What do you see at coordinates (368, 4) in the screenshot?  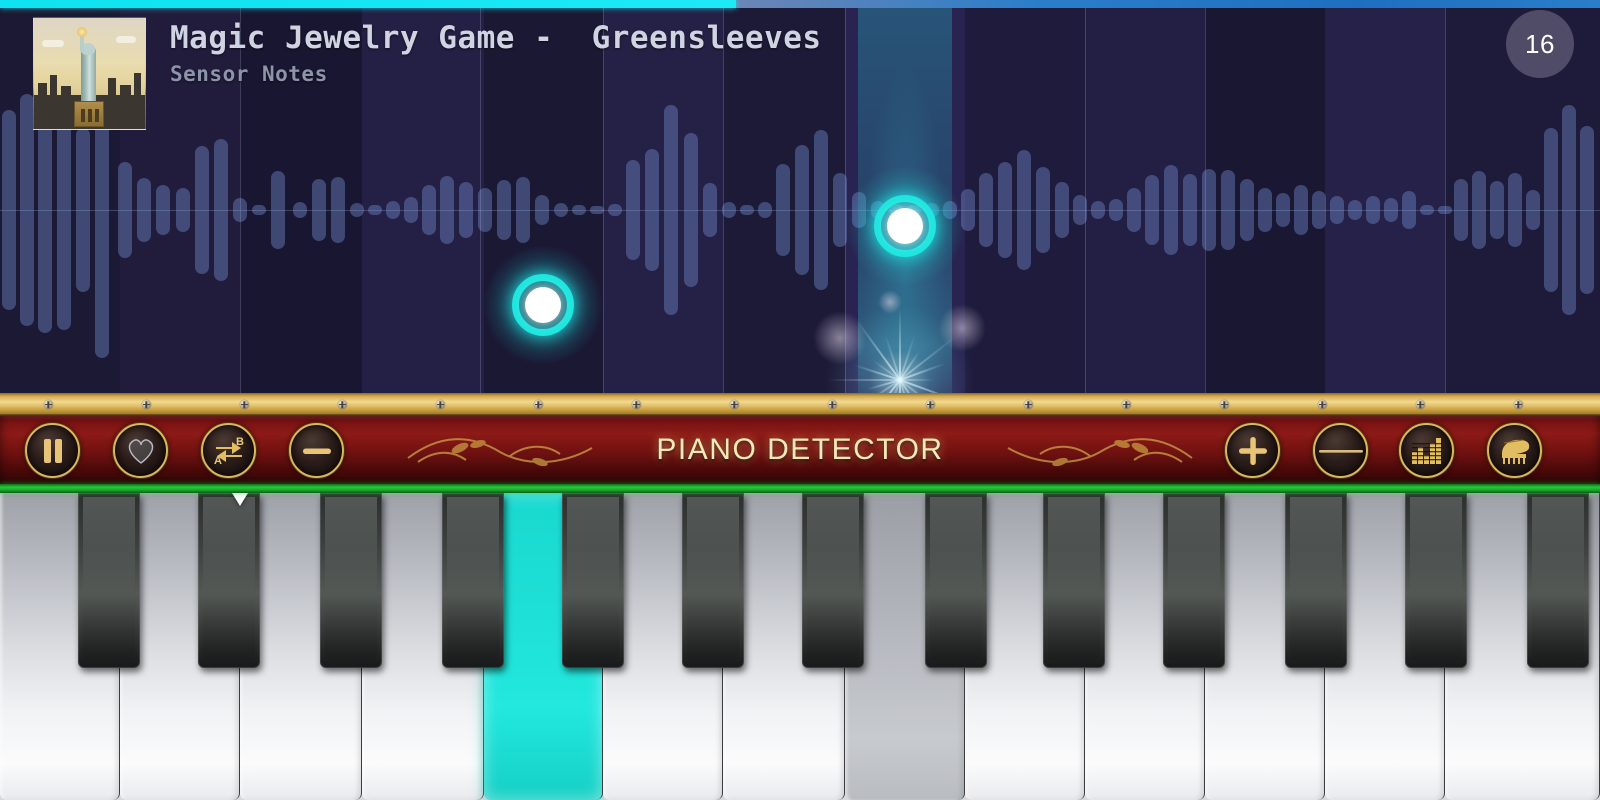 I see `song-progress-fill` at bounding box center [368, 4].